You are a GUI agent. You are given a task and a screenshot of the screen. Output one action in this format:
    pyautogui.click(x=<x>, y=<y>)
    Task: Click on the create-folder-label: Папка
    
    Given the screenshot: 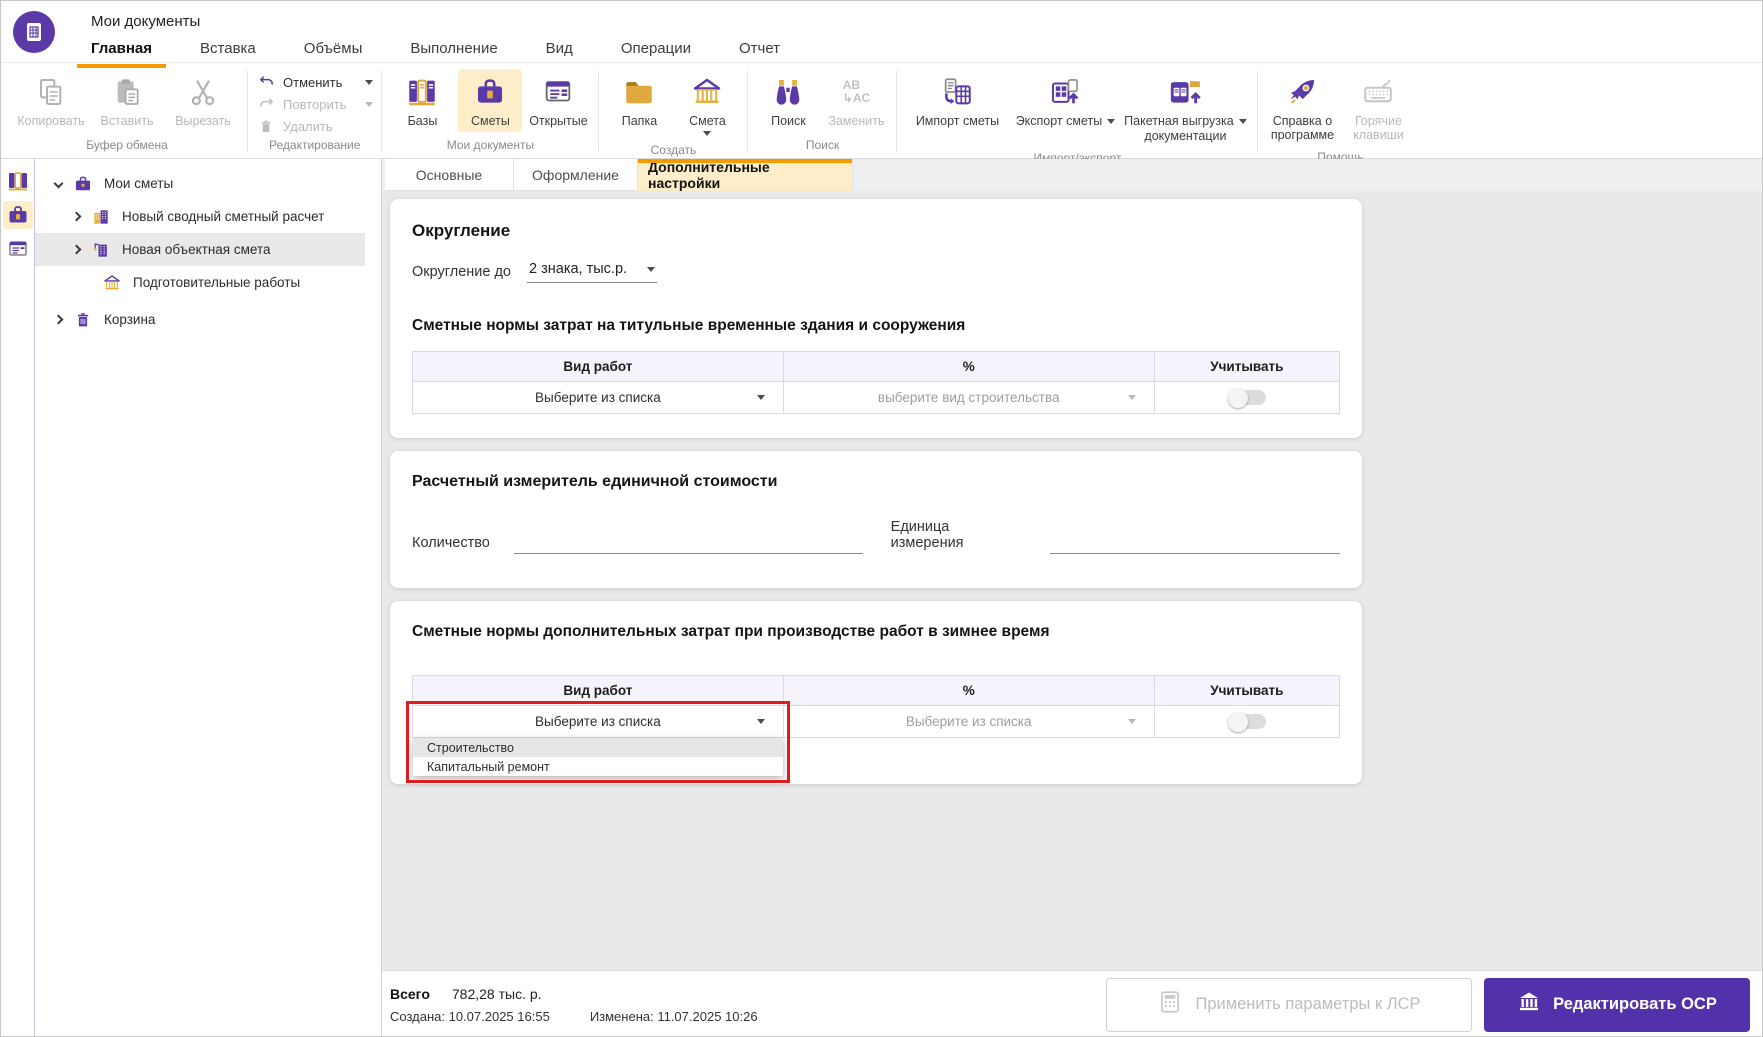 What is the action you would take?
    pyautogui.click(x=639, y=121)
    